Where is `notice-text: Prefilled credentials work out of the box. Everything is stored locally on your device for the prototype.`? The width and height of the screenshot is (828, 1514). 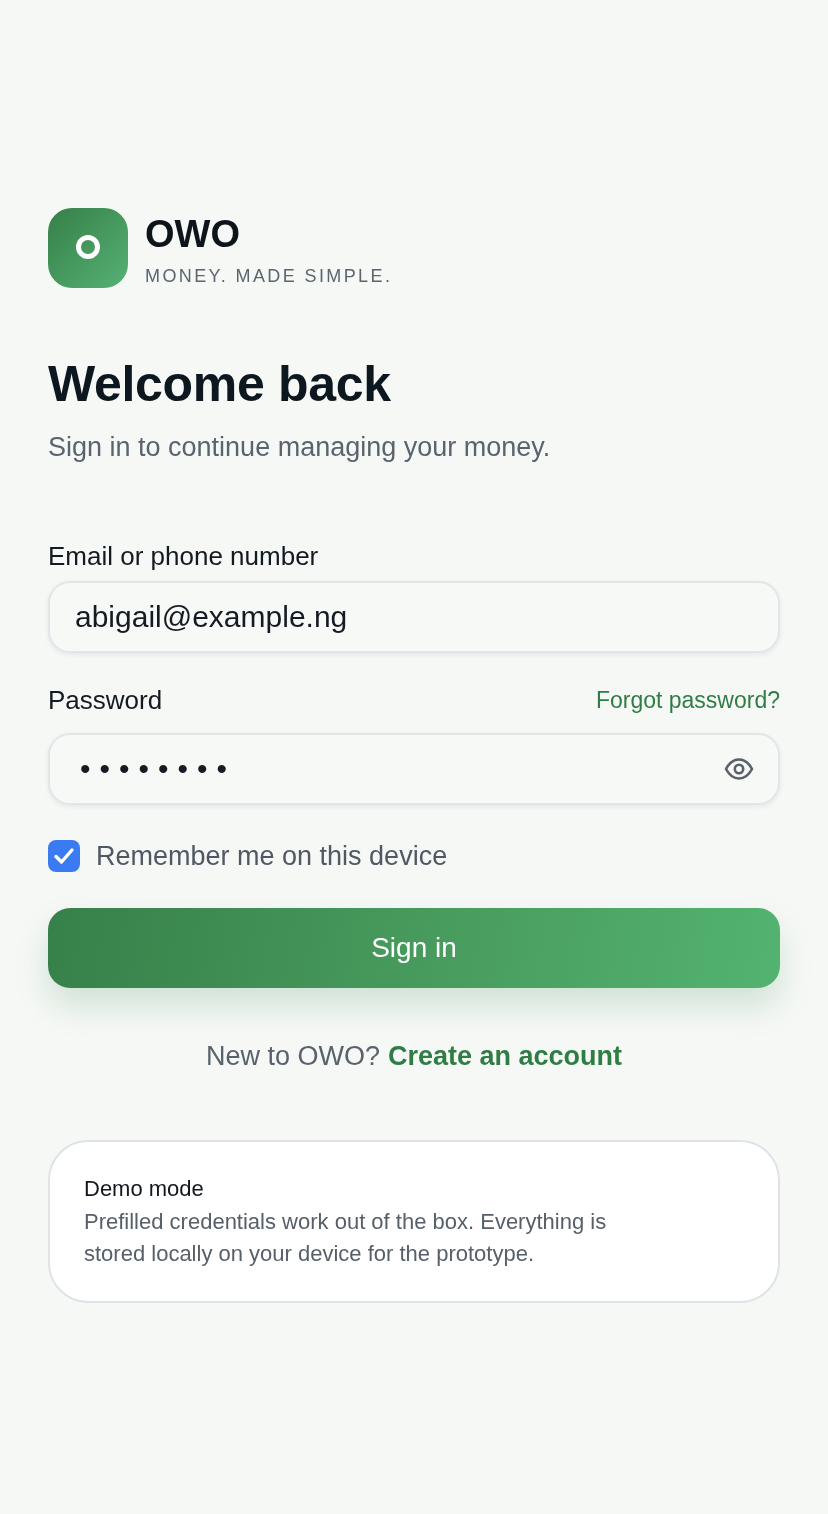 notice-text: Prefilled credentials work out of the box. Everything is stored locally on your device for the prototype. is located at coordinates (346, 1238).